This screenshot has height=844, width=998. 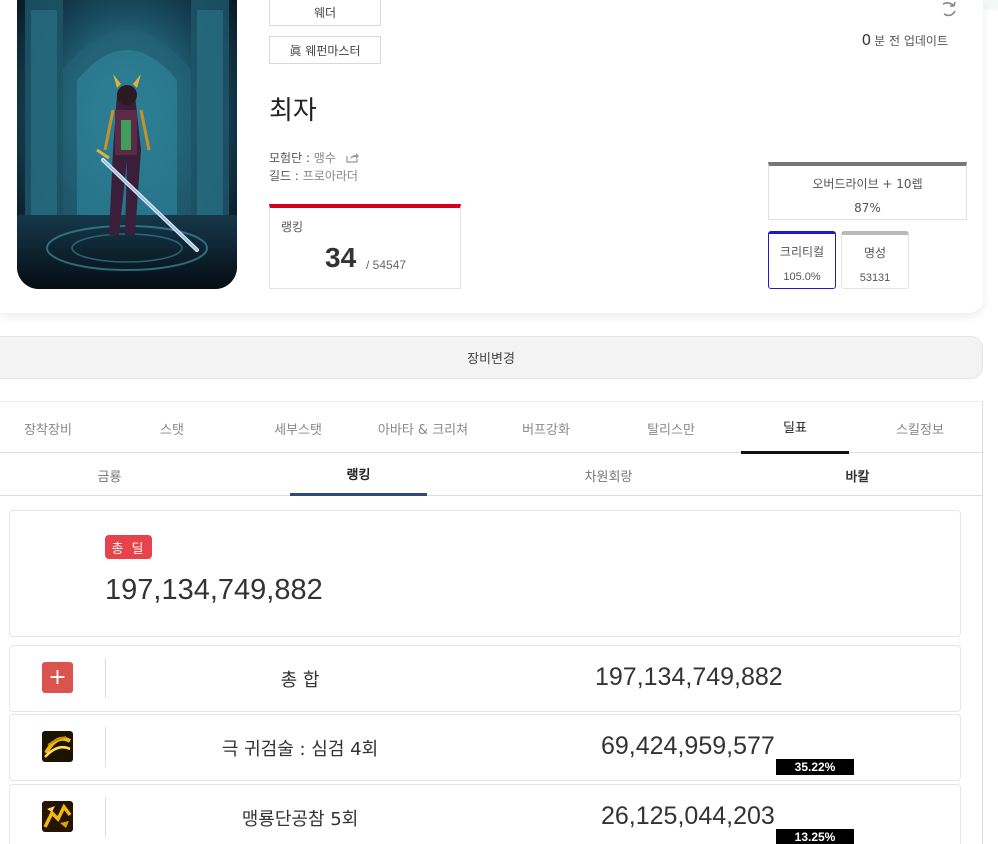 I want to click on job-tag: 웨더, so click(x=325, y=13).